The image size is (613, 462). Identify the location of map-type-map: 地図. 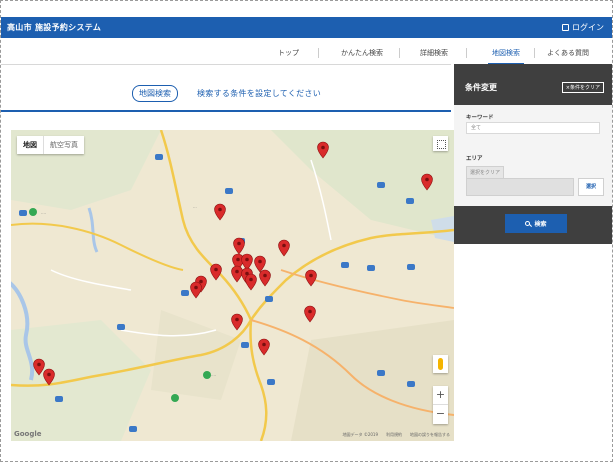
(30, 145).